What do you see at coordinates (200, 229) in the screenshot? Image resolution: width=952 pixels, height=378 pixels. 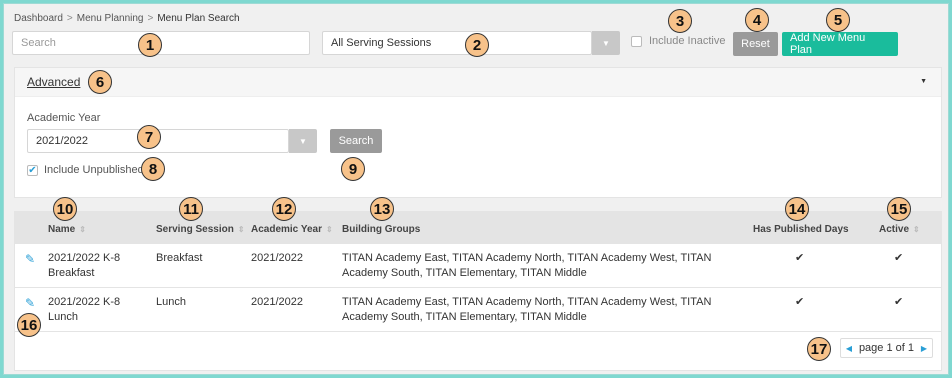 I see `col-serving-session: Serving Session ⇕` at bounding box center [200, 229].